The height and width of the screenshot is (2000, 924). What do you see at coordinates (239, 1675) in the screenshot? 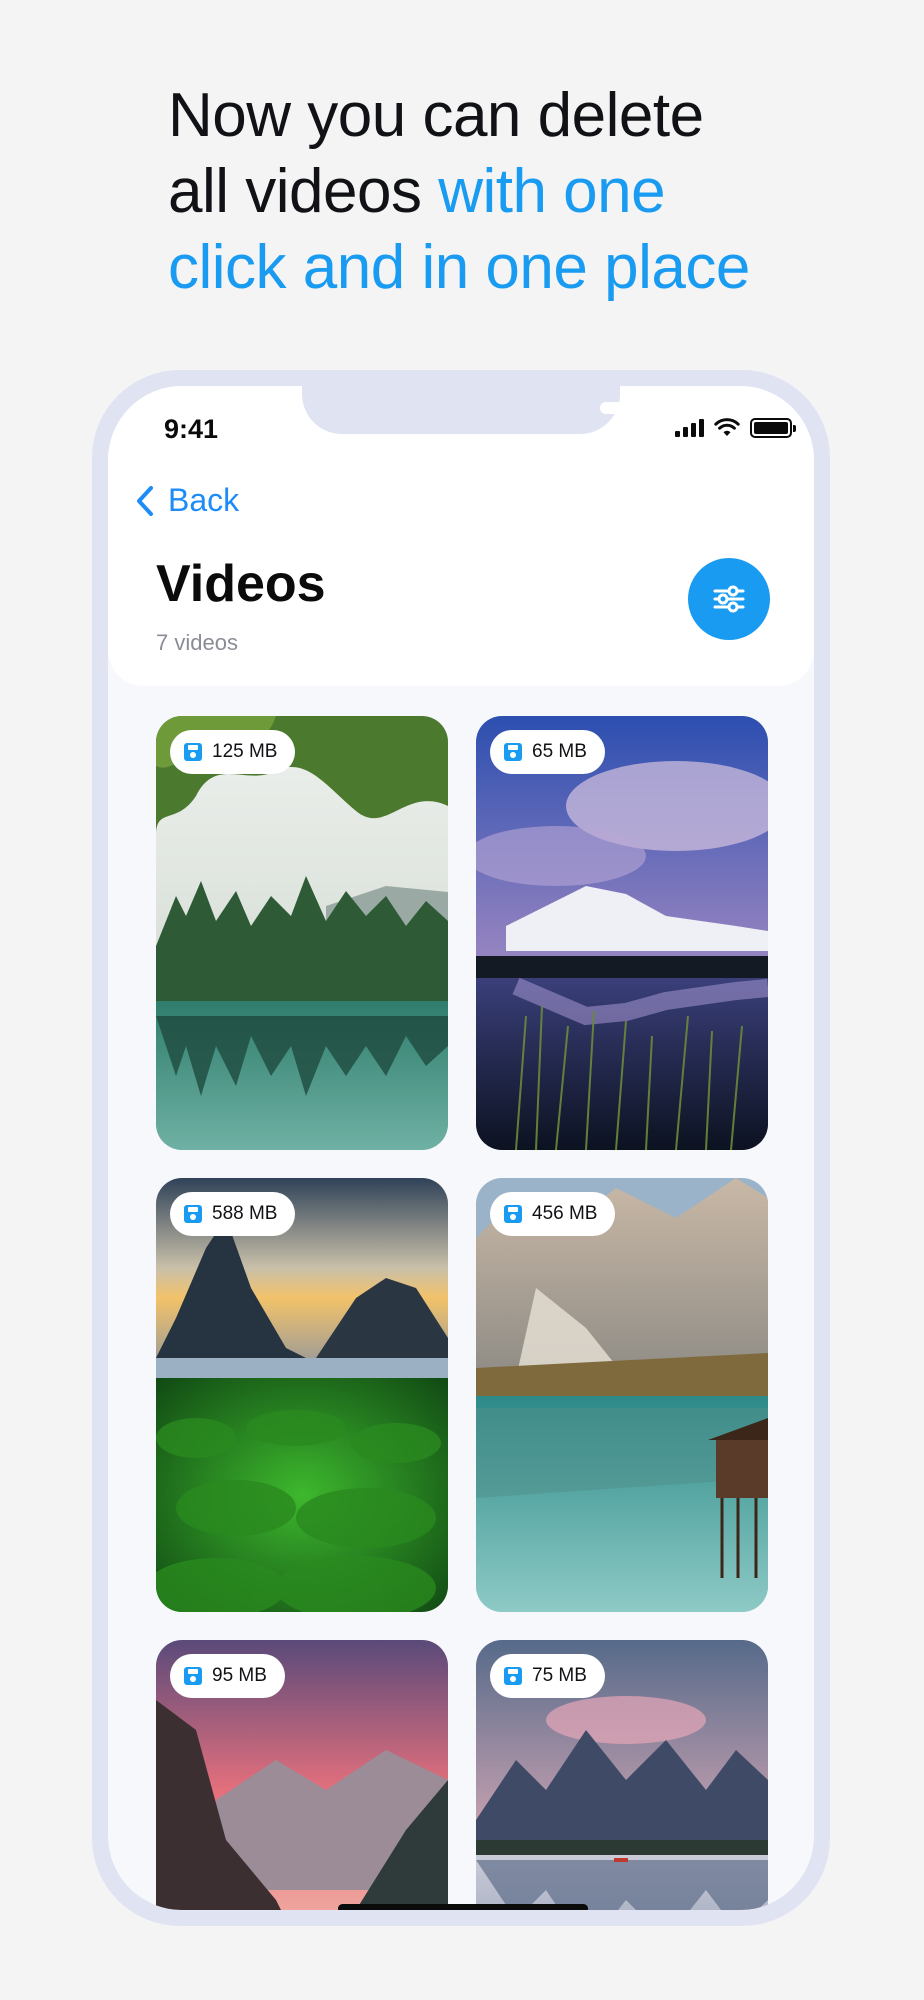
I see `video-size: 95 MB` at bounding box center [239, 1675].